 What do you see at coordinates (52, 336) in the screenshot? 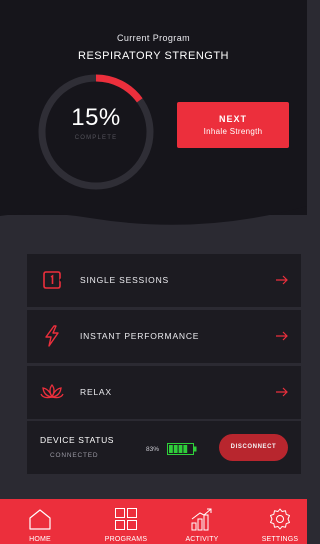
I see `lightning-icon` at bounding box center [52, 336].